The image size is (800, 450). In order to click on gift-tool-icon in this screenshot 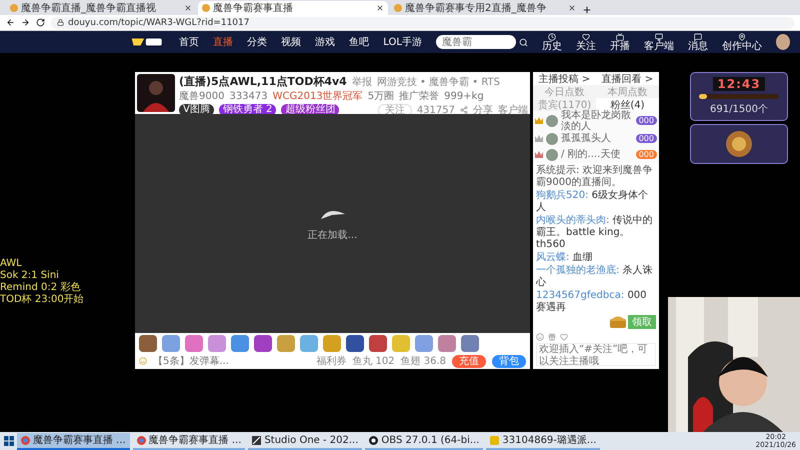, I will do `click(552, 336)`.